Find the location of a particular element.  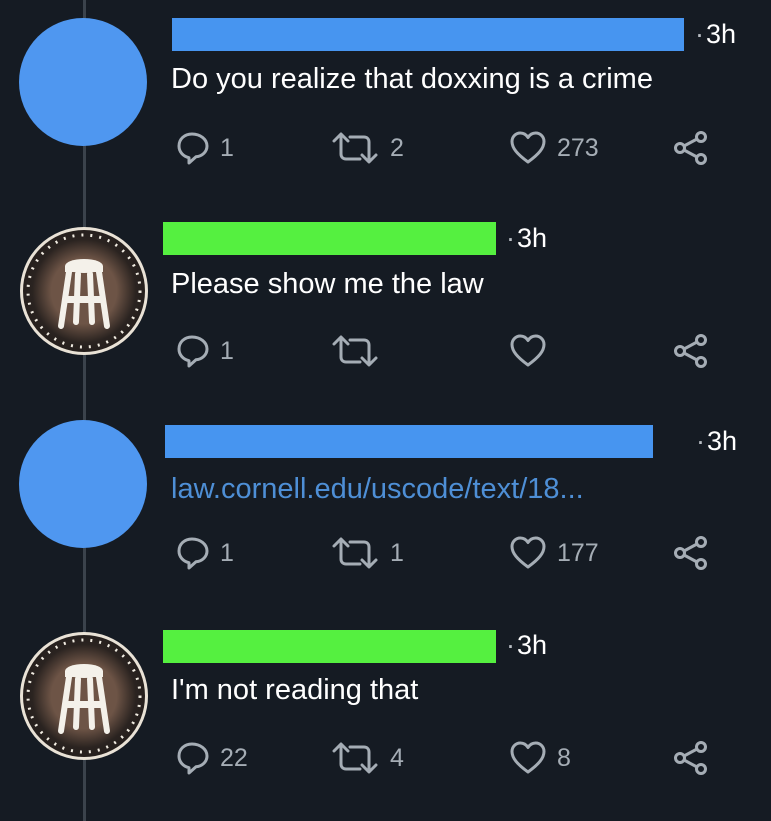

reply-count: 22 is located at coordinates (234, 757).